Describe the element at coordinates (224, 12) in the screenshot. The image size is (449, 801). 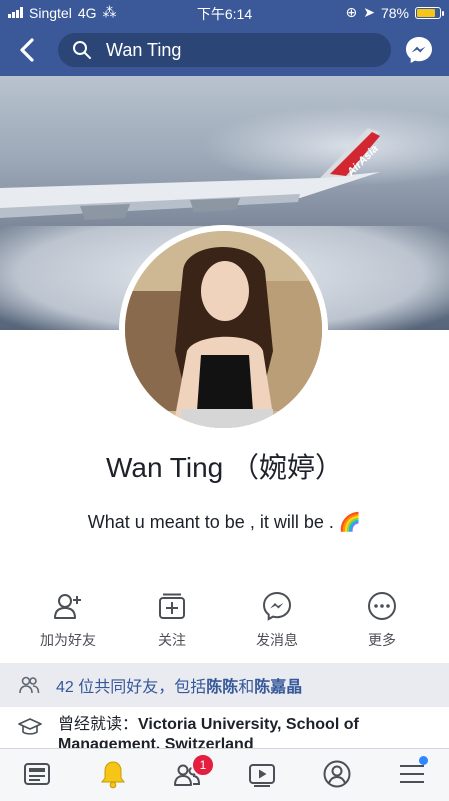
I see `status-bar: Singtel 4G ⁂ 下午6:14 ⊕ ➤ 78%` at that location.